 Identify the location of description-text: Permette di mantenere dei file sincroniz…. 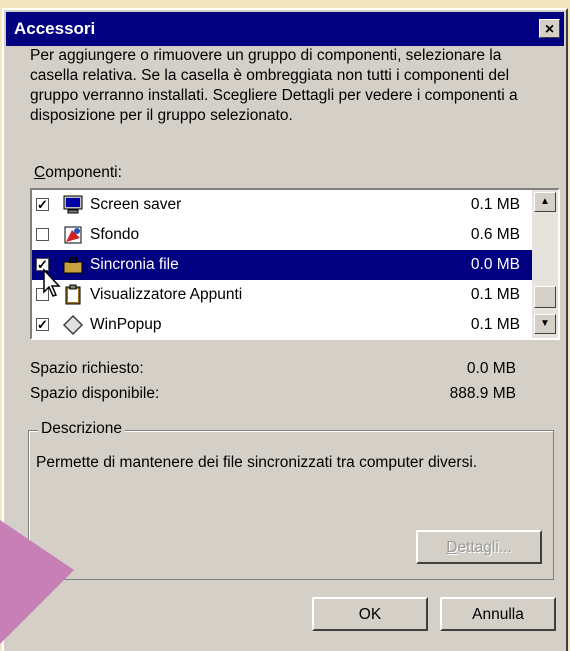
(257, 462).